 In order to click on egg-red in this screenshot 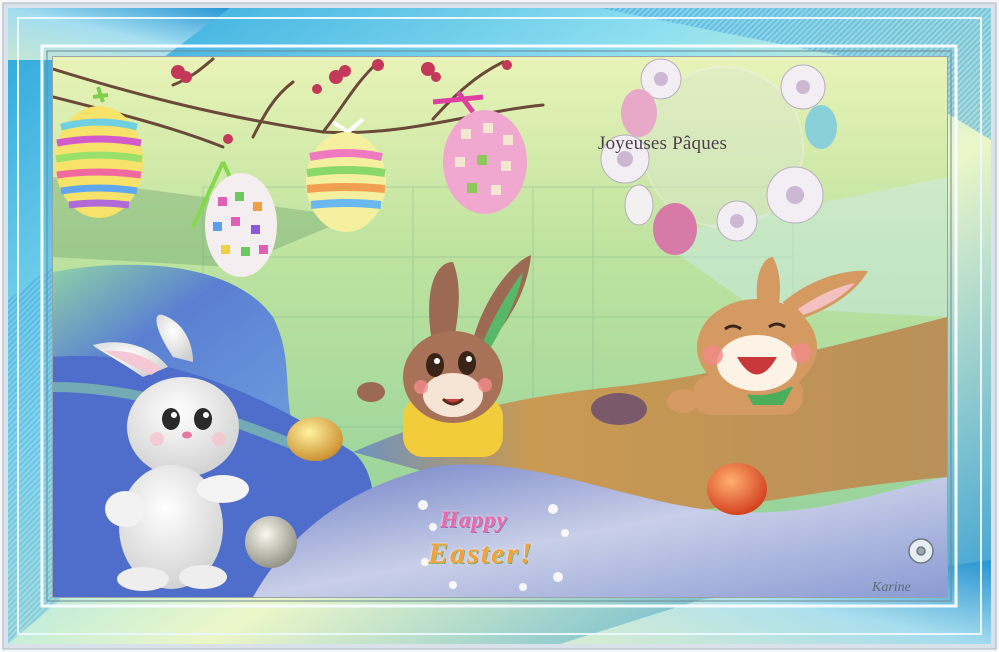, I will do `click(737, 489)`.